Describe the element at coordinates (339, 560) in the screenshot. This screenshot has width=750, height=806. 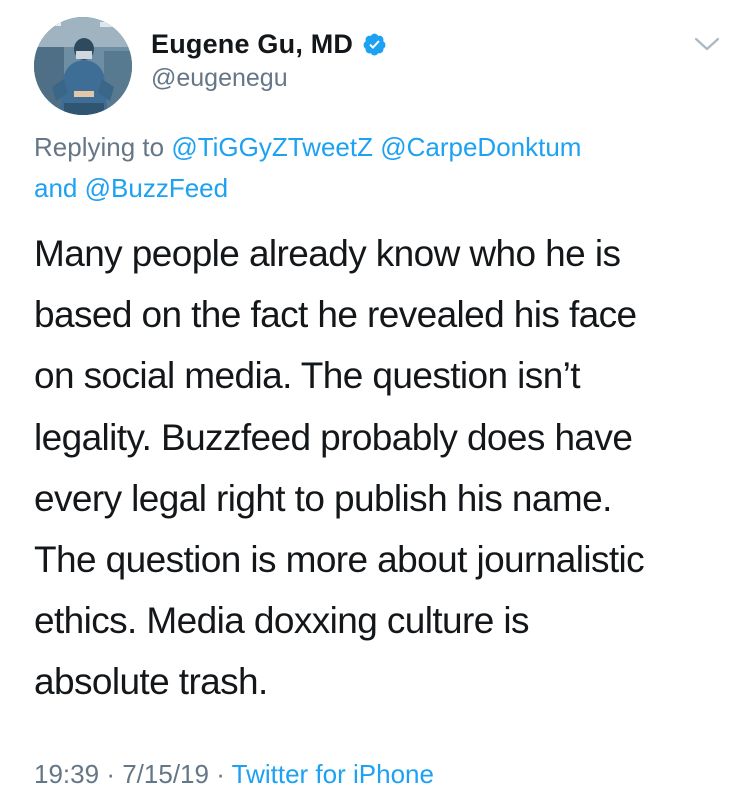
I see `tweet-text-line: The question is more about journalistic` at that location.